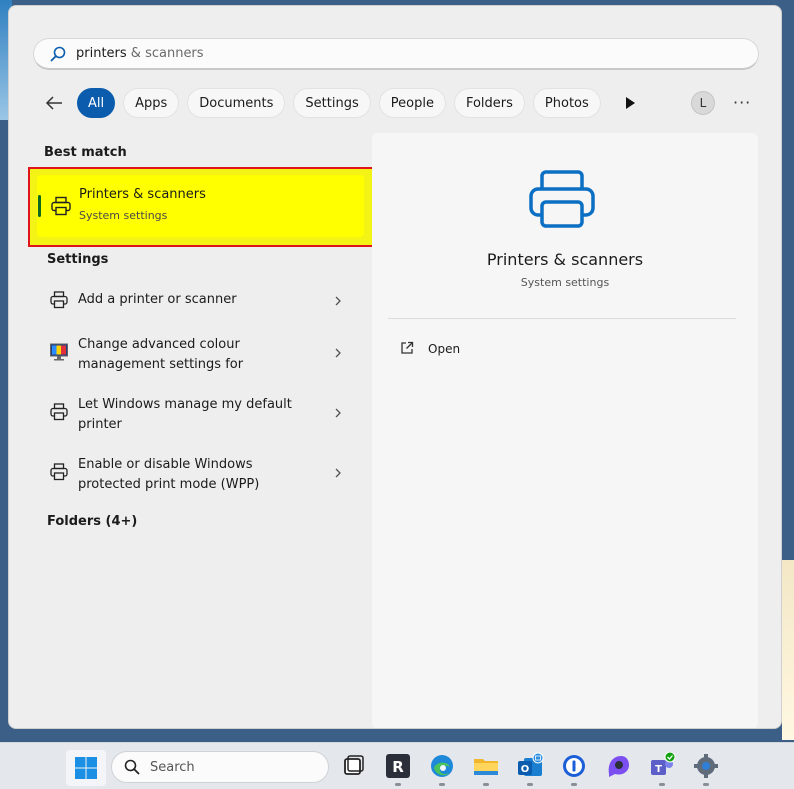  I want to click on settings-header: Settings, so click(78, 259).